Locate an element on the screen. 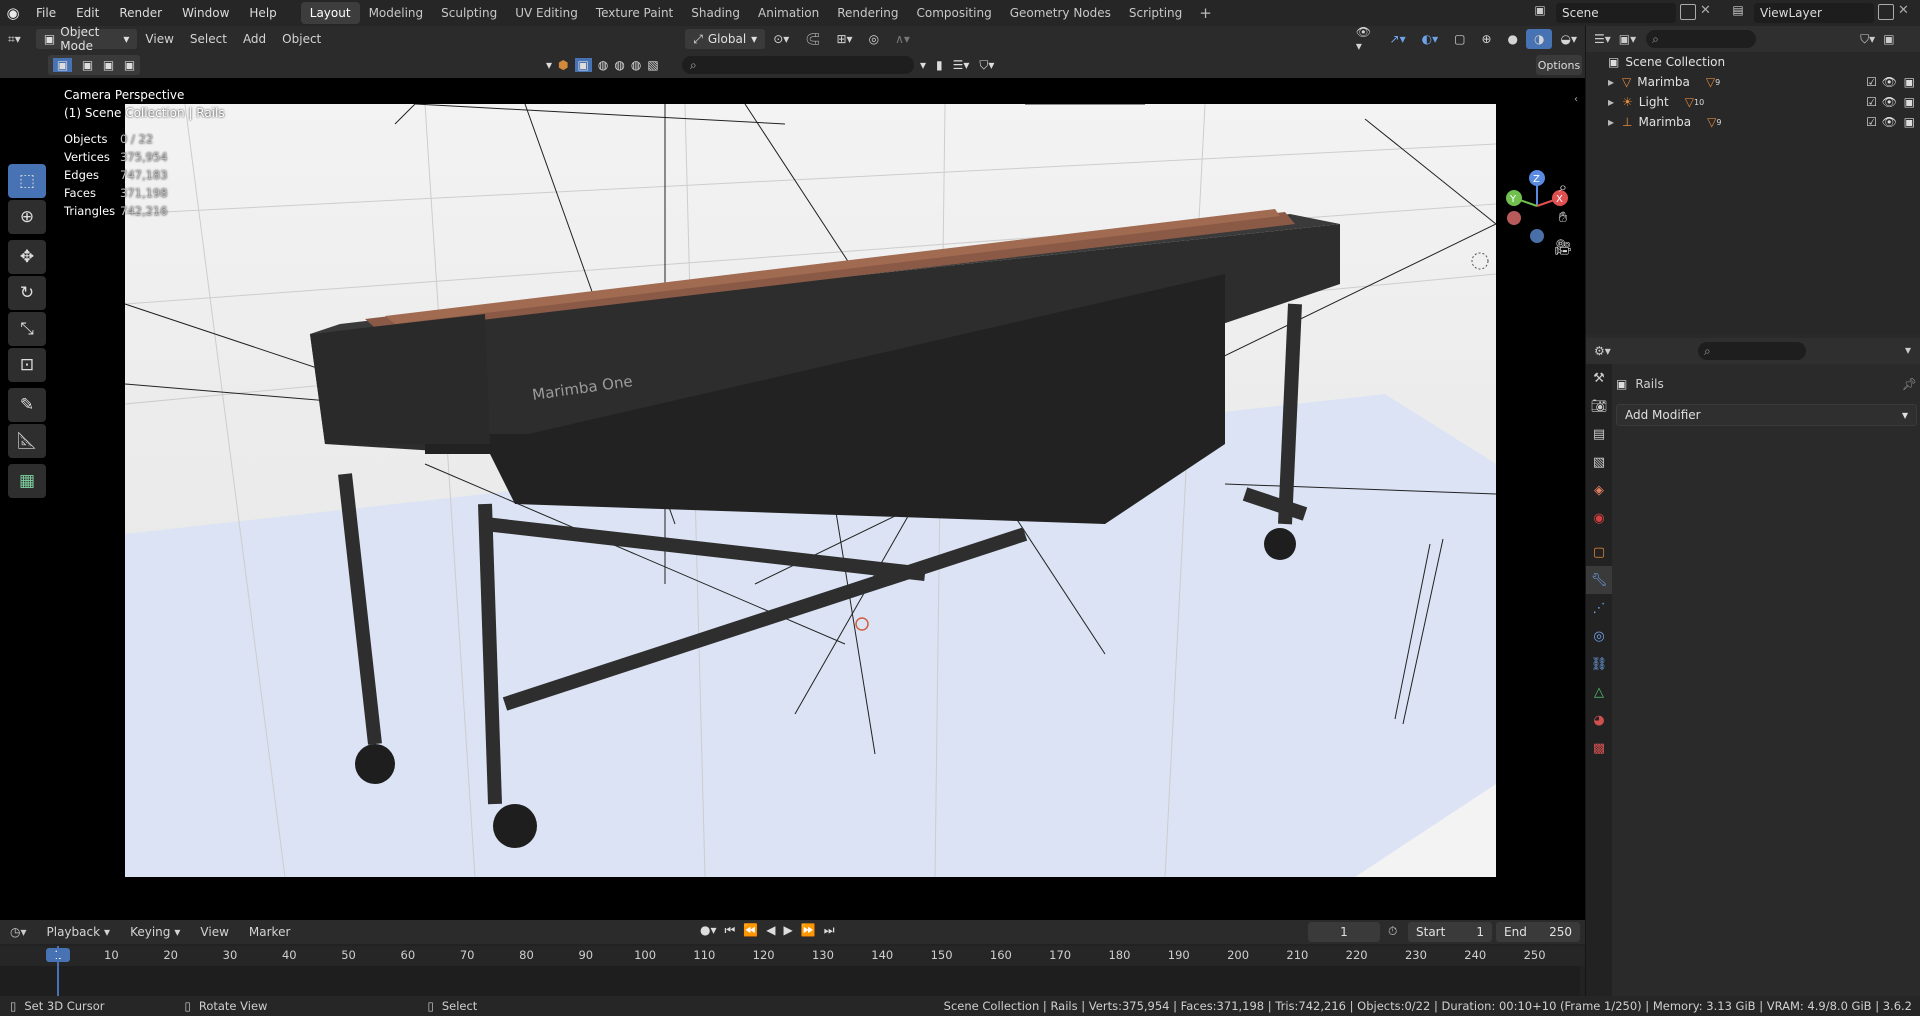  shading-solid-icon: ● is located at coordinates (1513, 39).